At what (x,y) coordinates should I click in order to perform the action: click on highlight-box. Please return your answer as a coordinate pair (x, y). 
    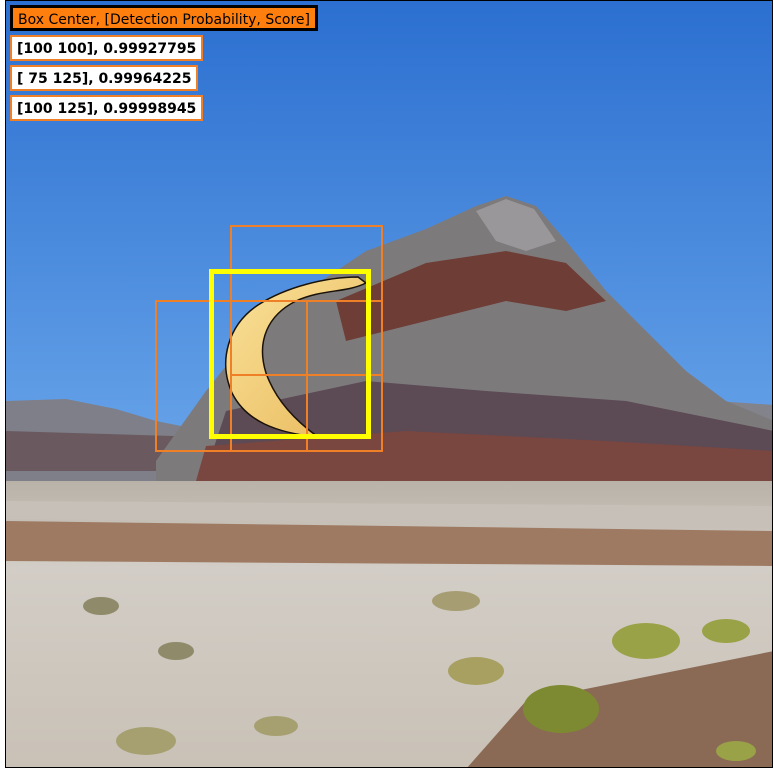
    Looking at the image, I should click on (290, 354).